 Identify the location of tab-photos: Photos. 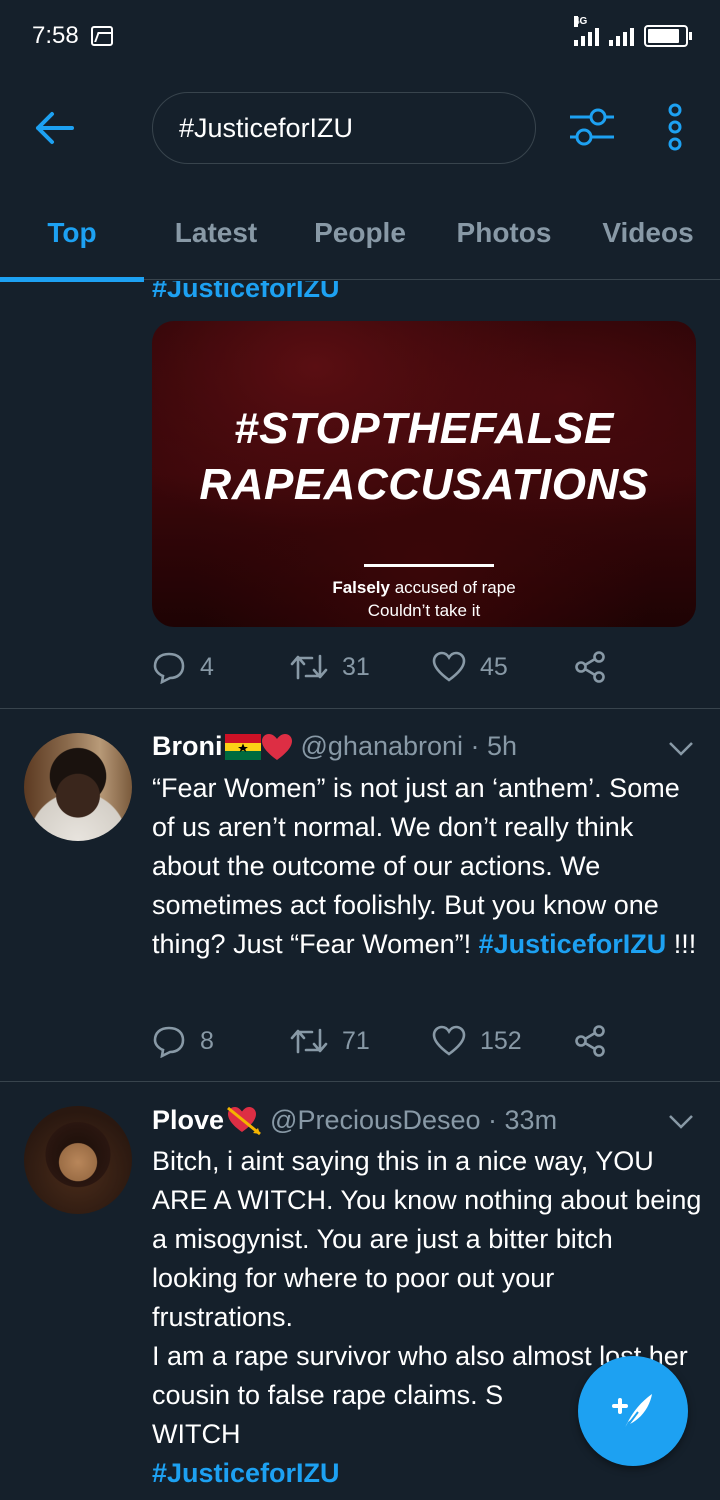
(504, 233).